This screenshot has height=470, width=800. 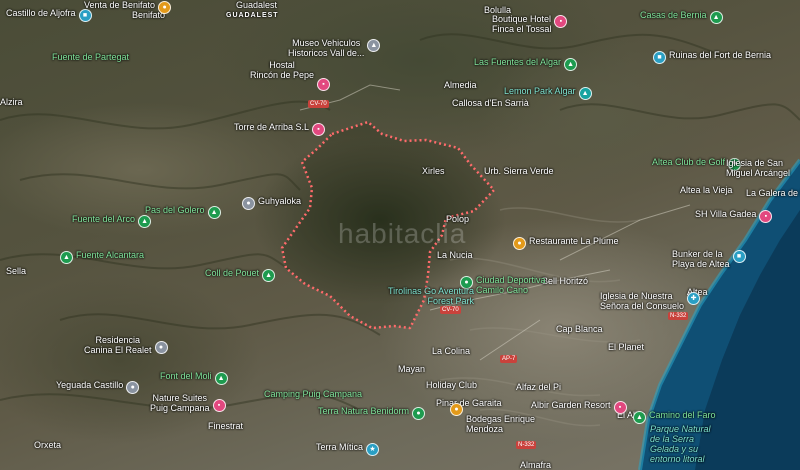 What do you see at coordinates (674, 417) in the screenshot?
I see `poi-camino-del-faro: ▲ Camino del Faro` at bounding box center [674, 417].